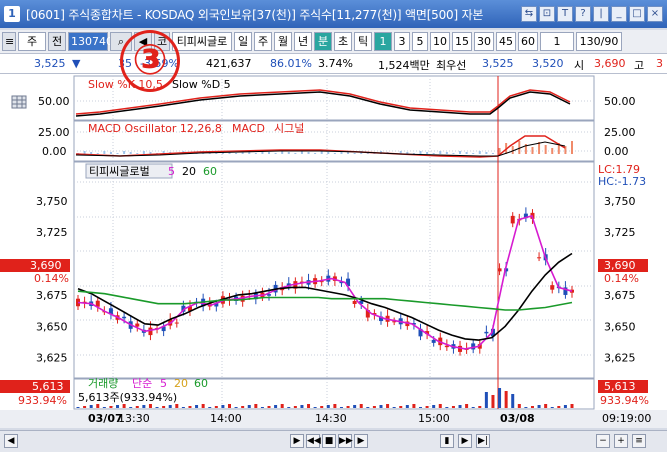  What do you see at coordinates (202, 41) in the screenshot?
I see `stock-name-field: 티피씨글로` at bounding box center [202, 41].